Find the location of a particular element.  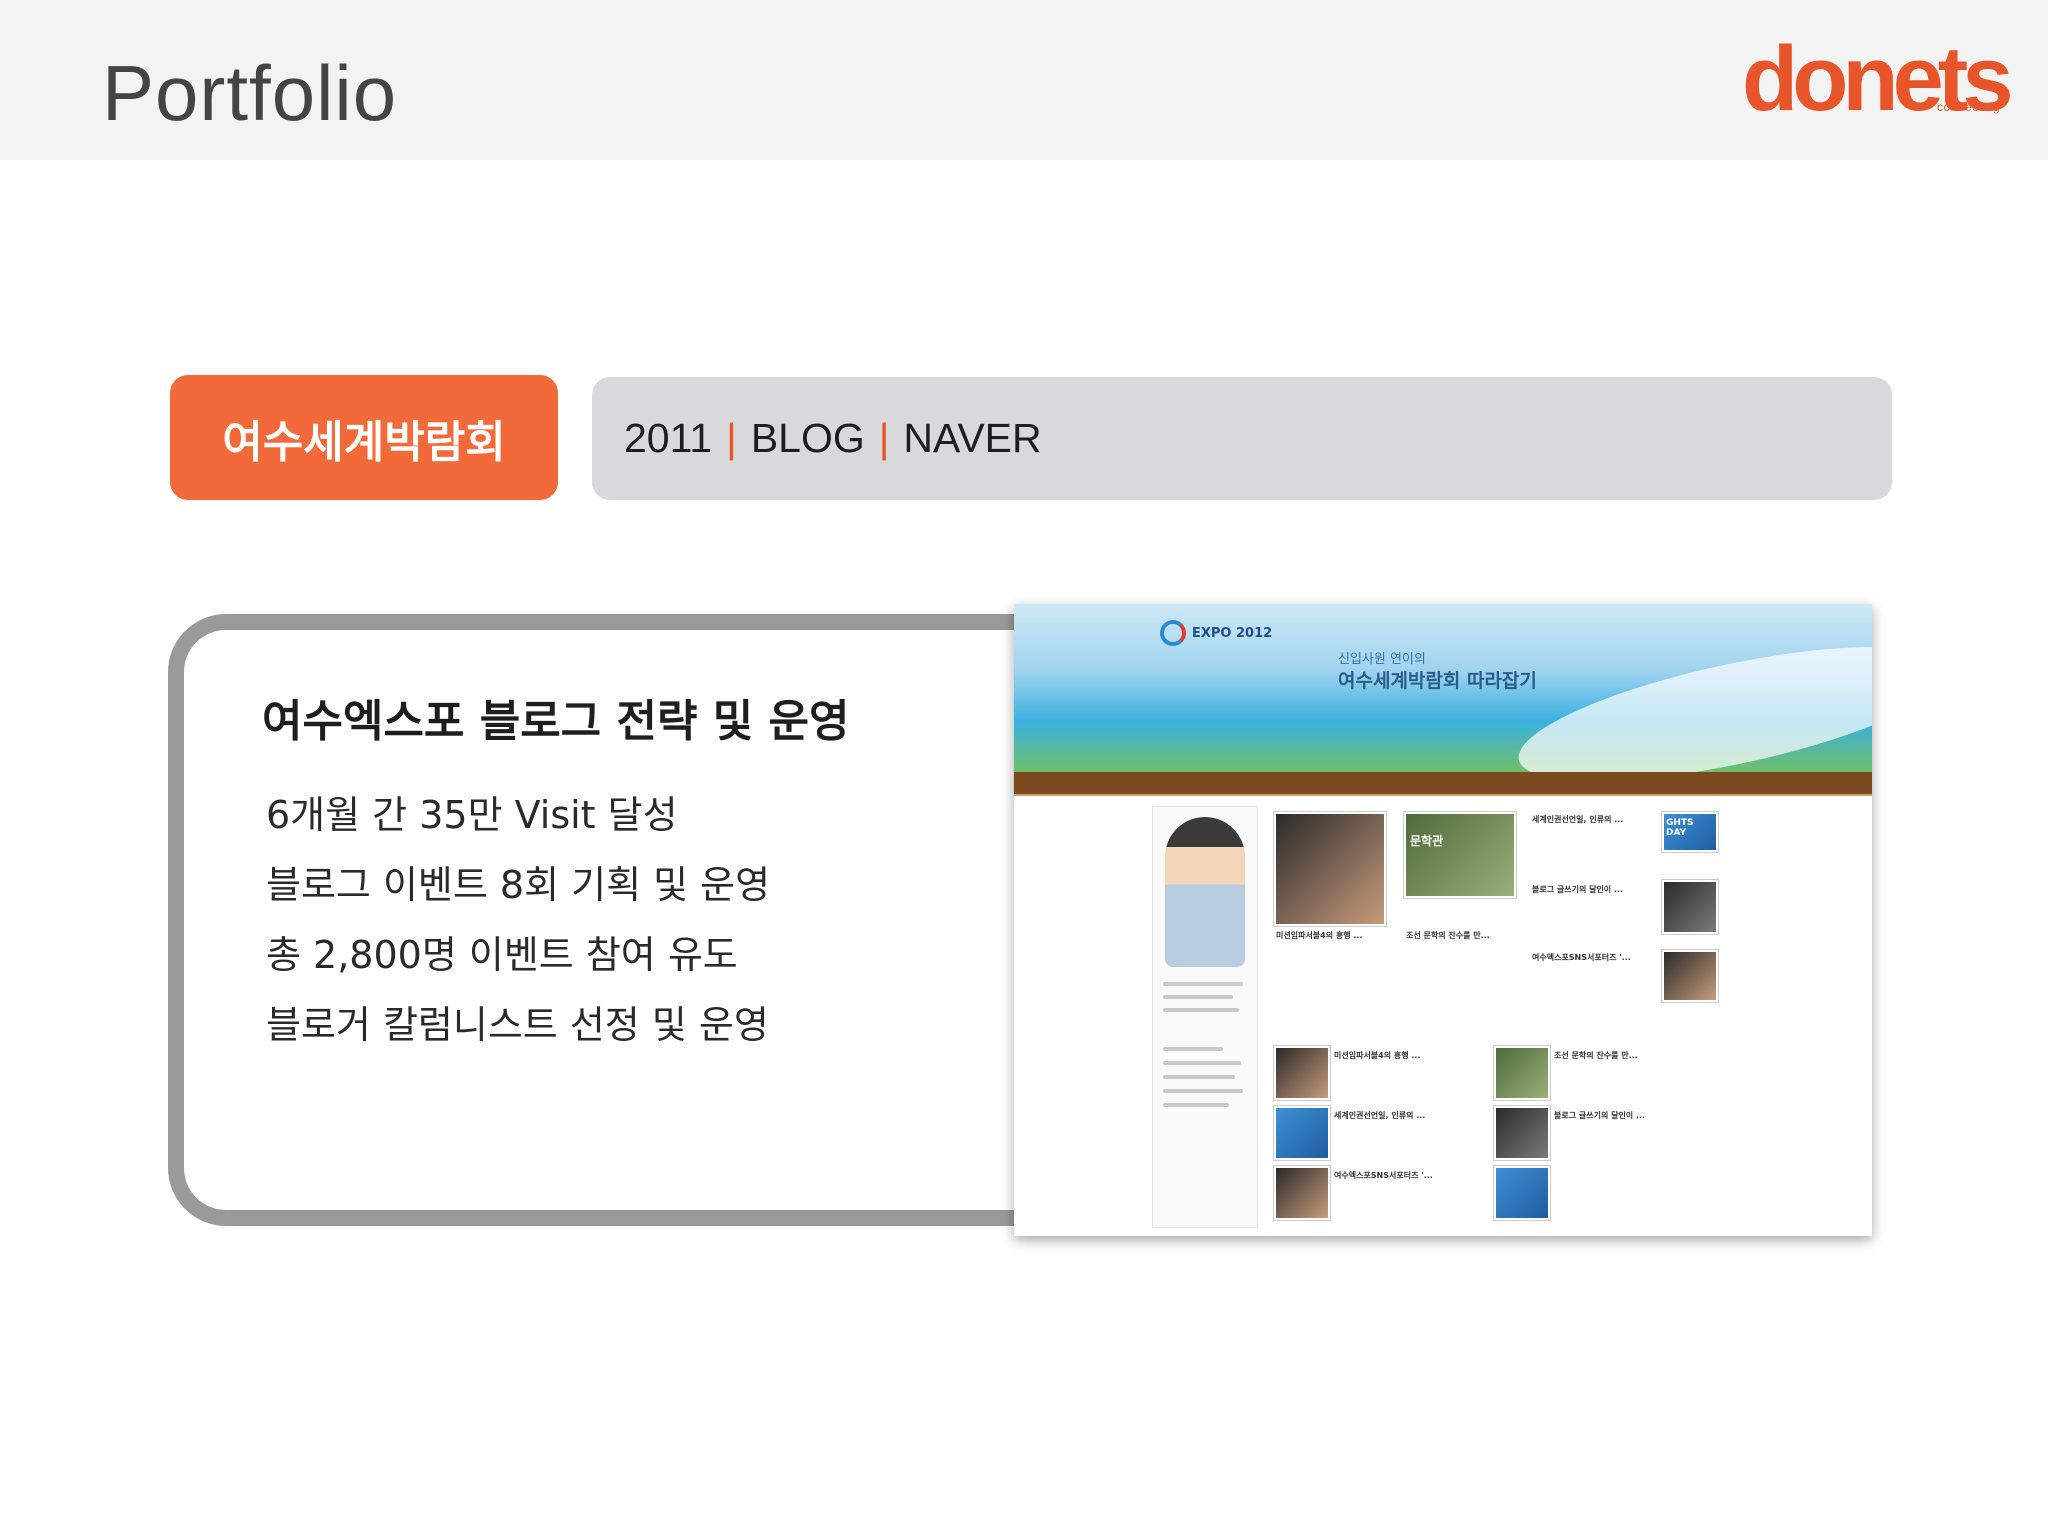

banner-title: 여수세계박람회 따라잡기 is located at coordinates (1437, 681).